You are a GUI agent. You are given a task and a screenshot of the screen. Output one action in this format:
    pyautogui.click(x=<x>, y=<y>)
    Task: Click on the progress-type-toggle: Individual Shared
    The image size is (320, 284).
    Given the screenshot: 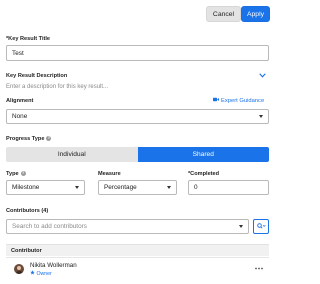 What is the action you would take?
    pyautogui.click(x=137, y=154)
    